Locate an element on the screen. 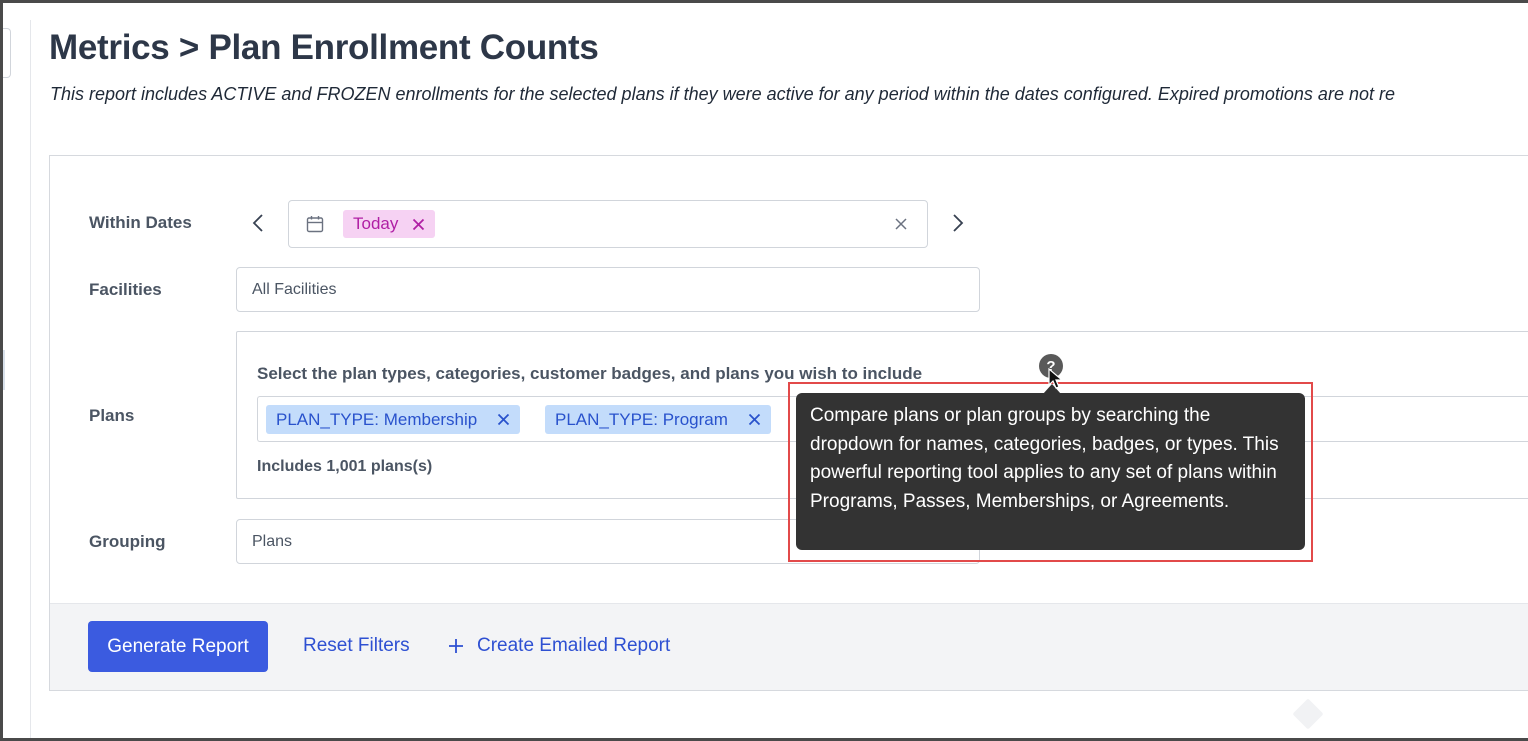  previous-date-button is located at coordinates (258, 223).